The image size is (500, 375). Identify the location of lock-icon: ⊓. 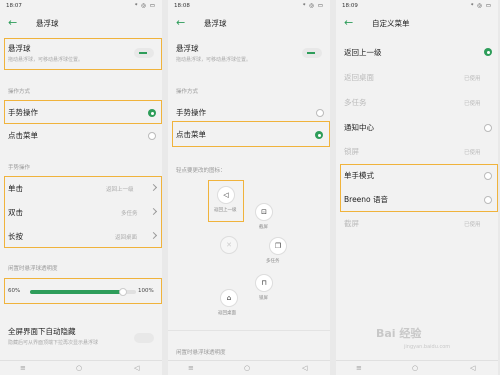
(264, 283).